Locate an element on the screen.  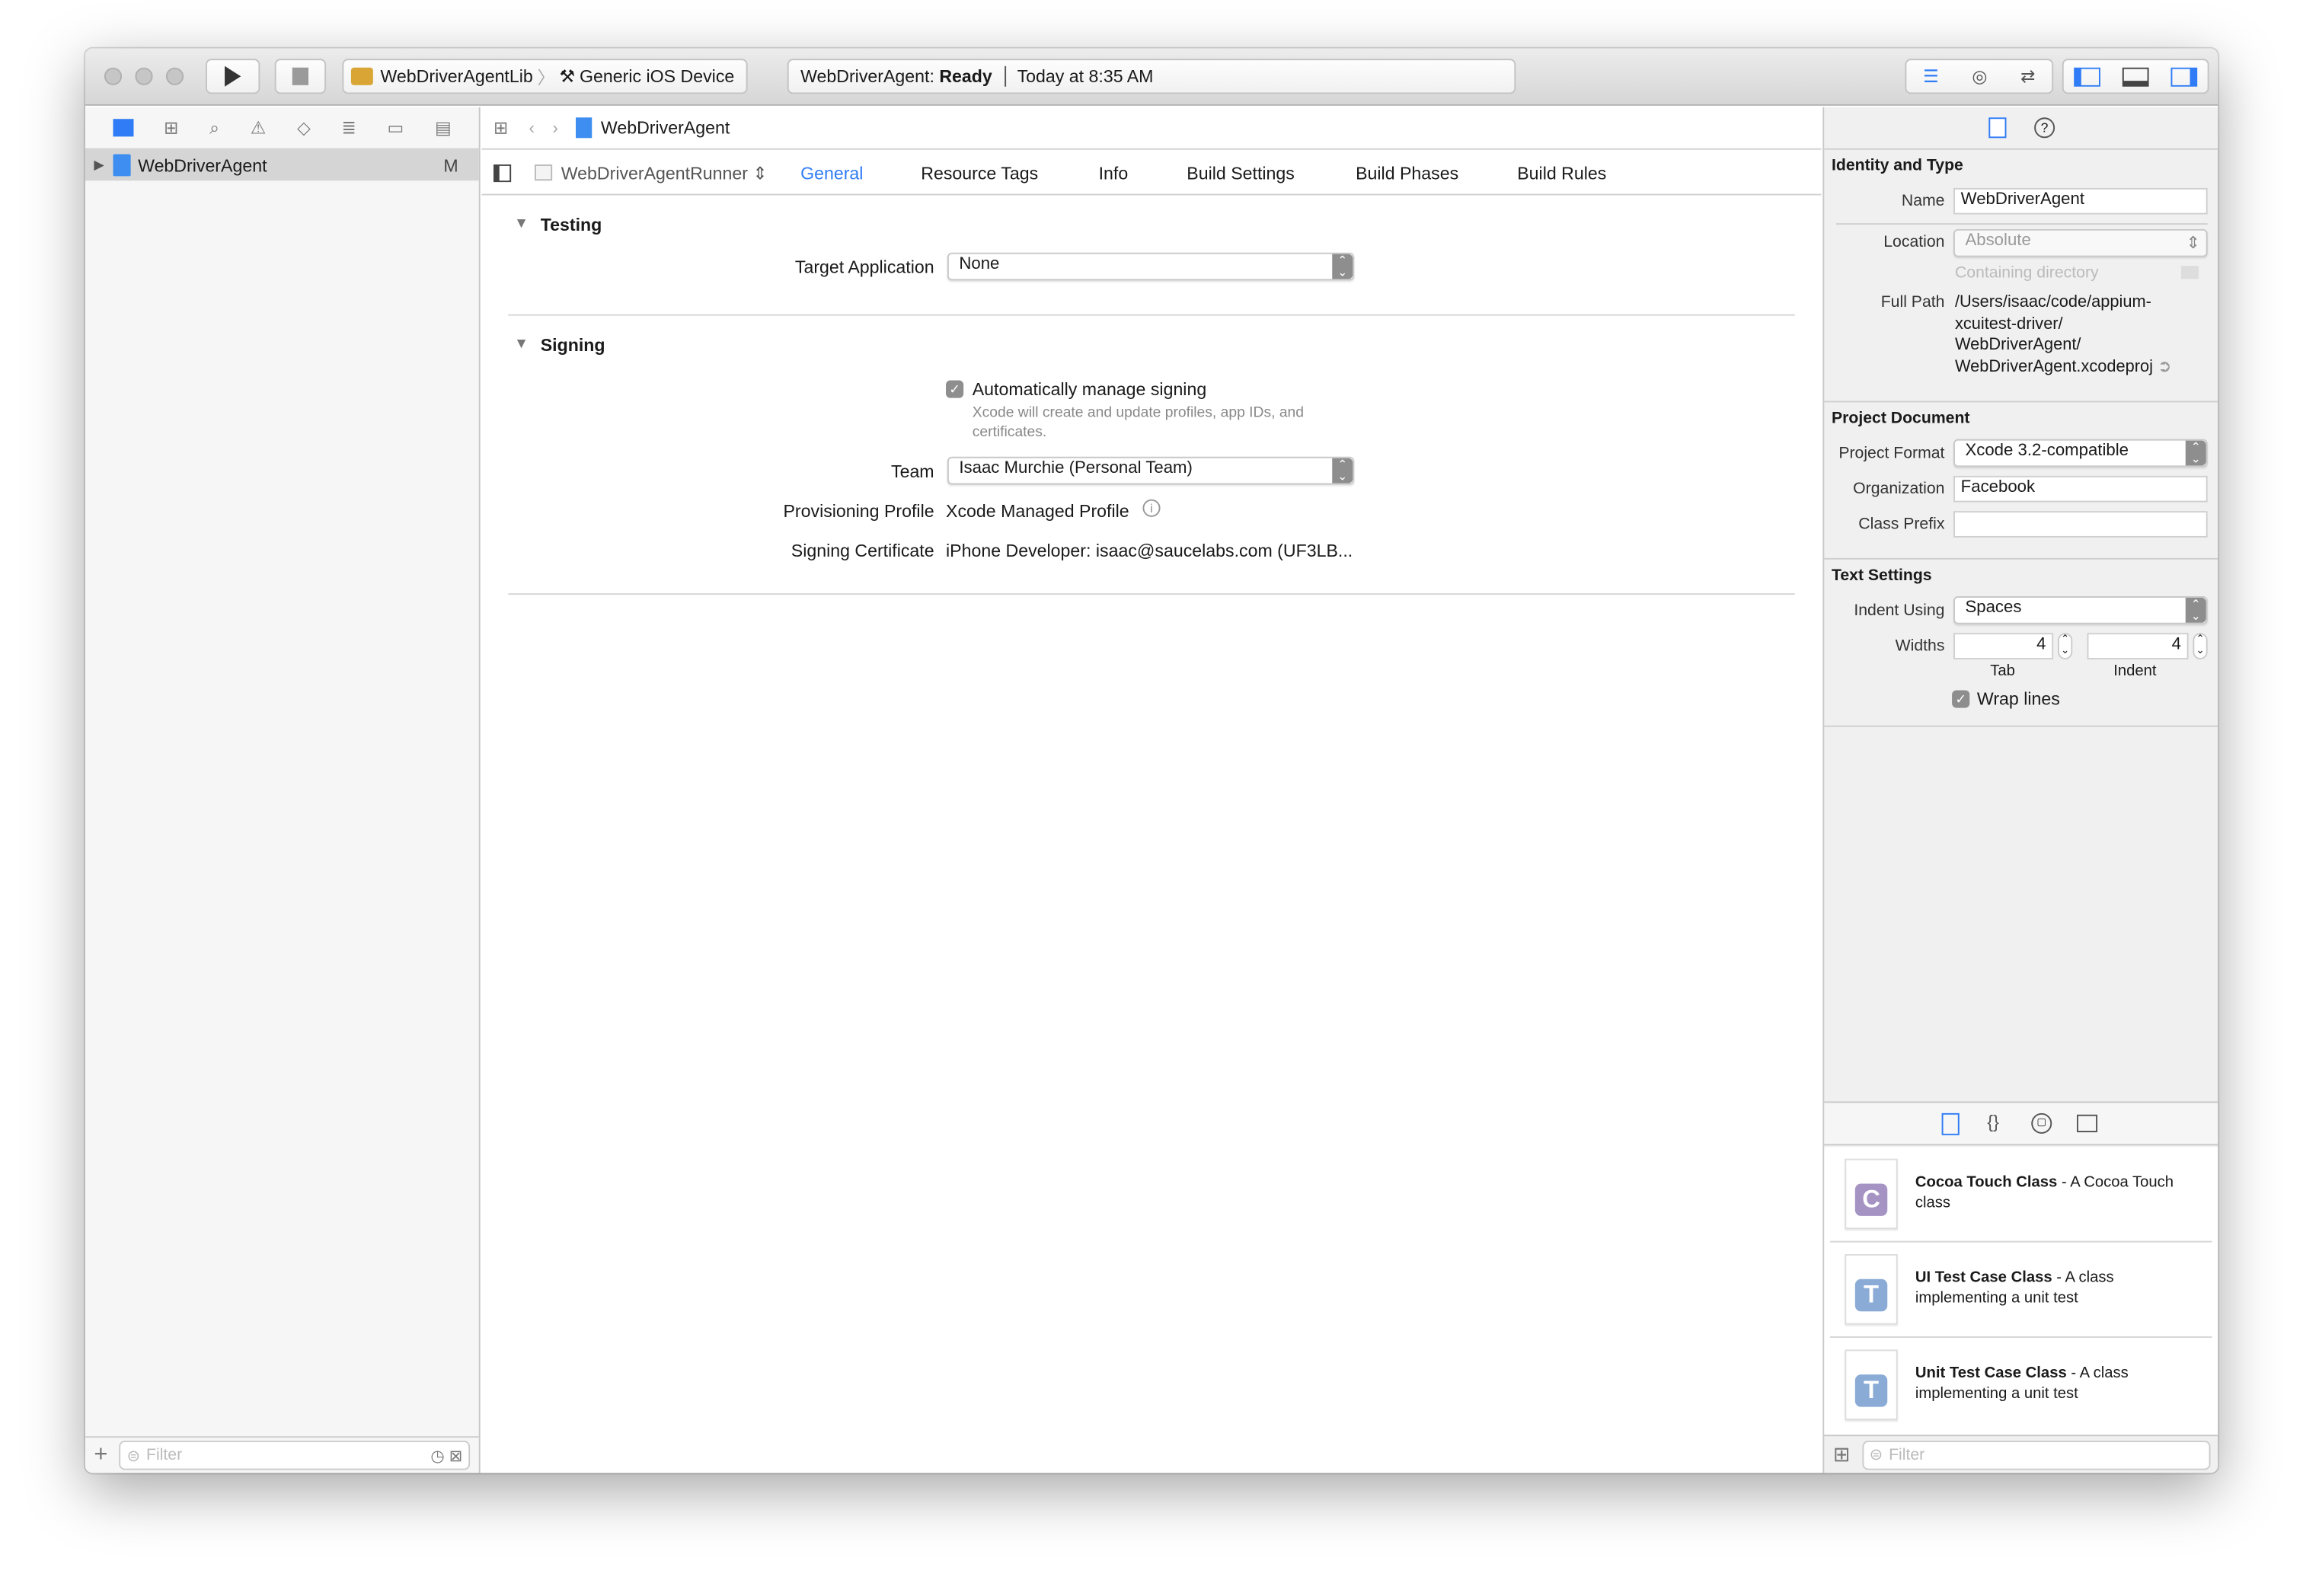
list-item: ▶ WebDriverAgent M is located at coordinates (282, 165).